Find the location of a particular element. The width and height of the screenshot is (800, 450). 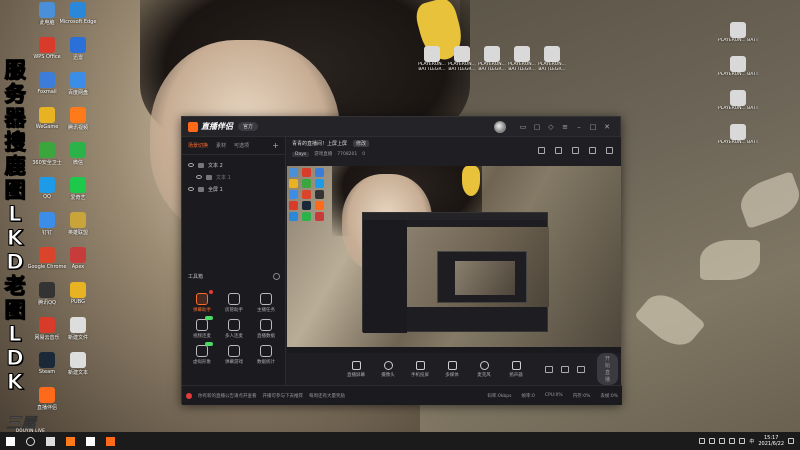

stats-icon is located at coordinates (565, 369).